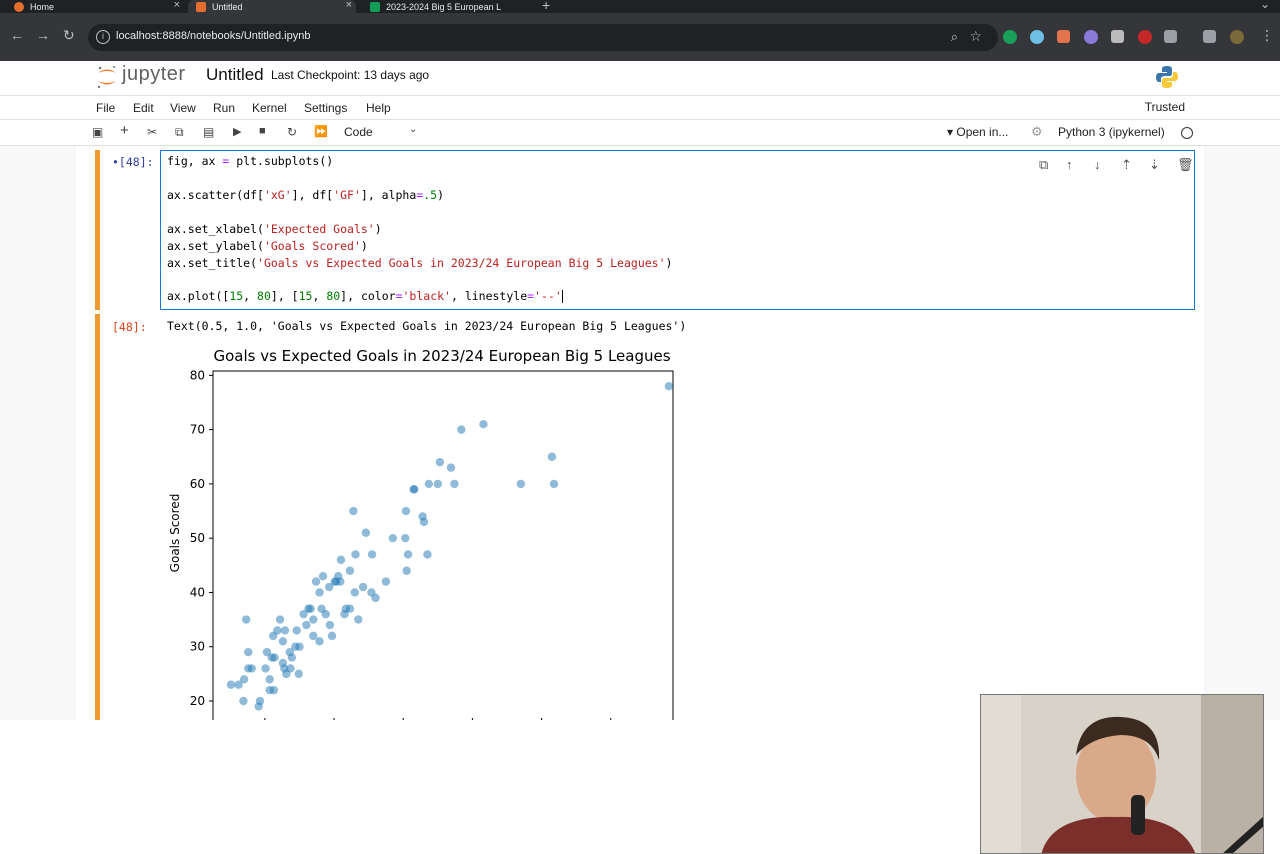 The width and height of the screenshot is (1280, 854). Describe the element at coordinates (1187, 133) in the screenshot. I see `kernel-status-icon` at that location.